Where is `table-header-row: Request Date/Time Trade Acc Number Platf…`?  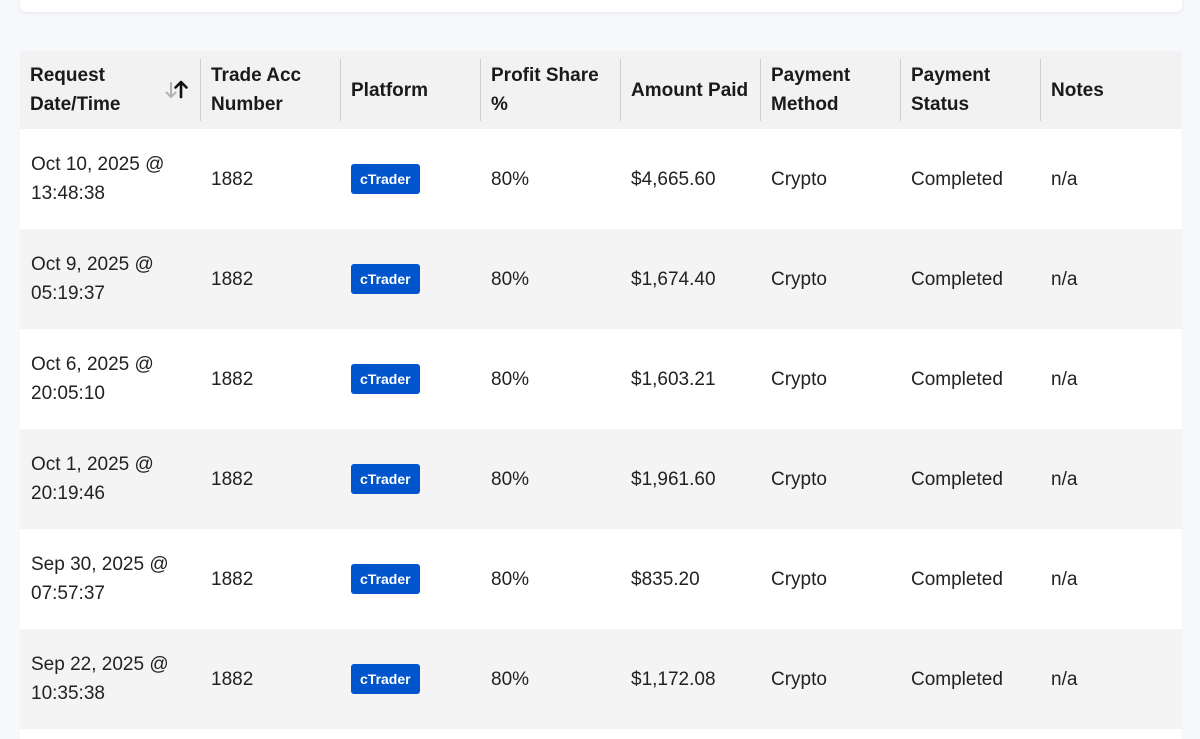
table-header-row: Request Date/Time Trade Acc Number Platf… is located at coordinates (601, 90).